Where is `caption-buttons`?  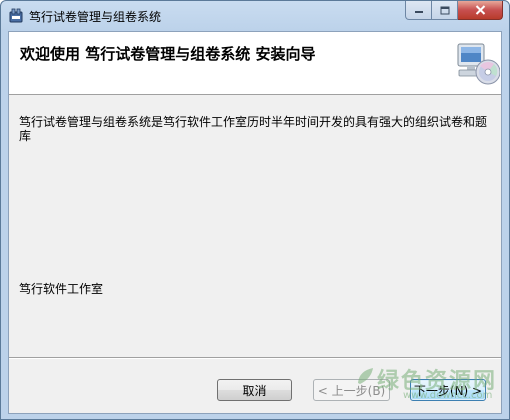 caption-buttons is located at coordinates (454, 11).